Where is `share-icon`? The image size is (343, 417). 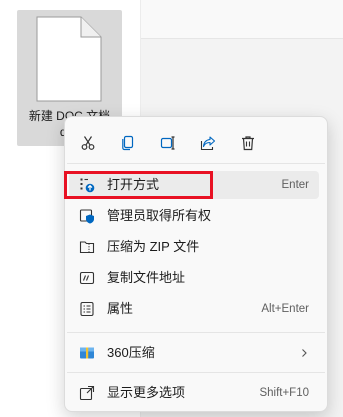
share-icon is located at coordinates (208, 143).